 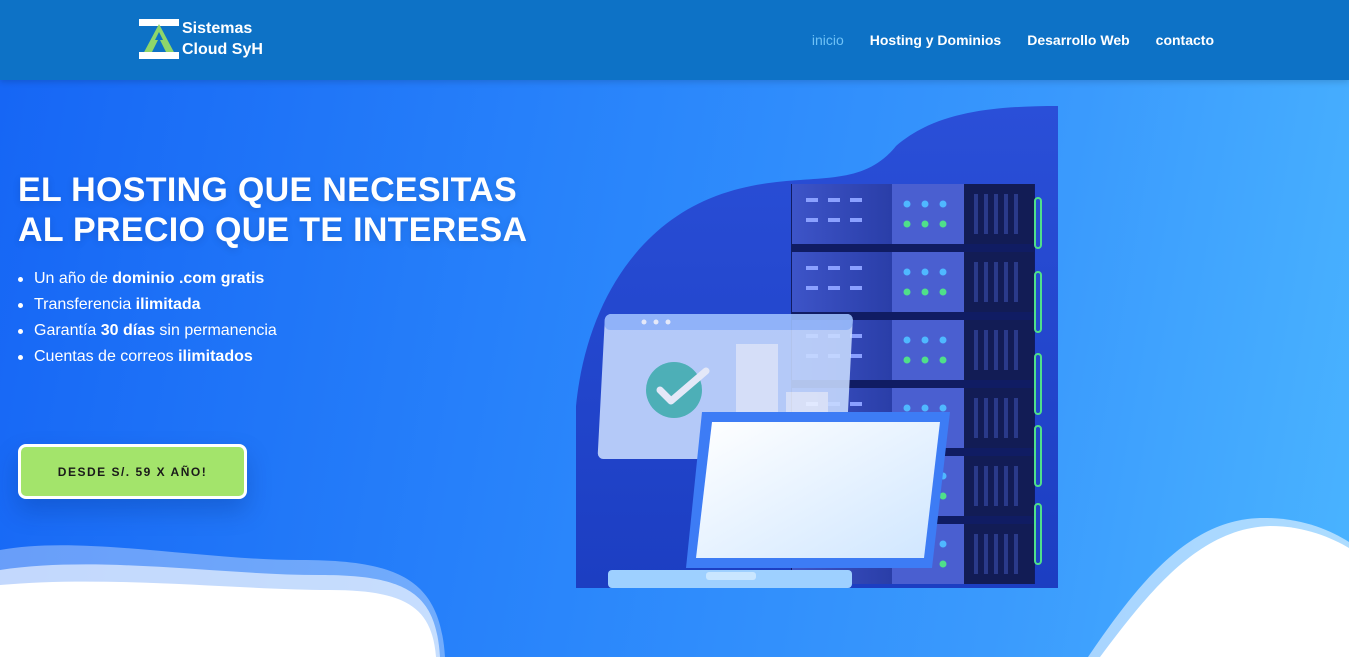 I want to click on feature-item: Un año de dominio .com gratis, so click(x=147, y=279).